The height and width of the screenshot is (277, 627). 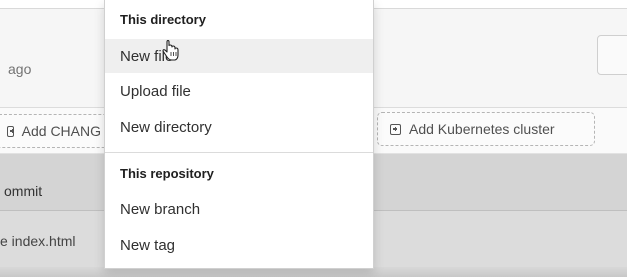 What do you see at coordinates (23, 191) in the screenshot?
I see `commit-label: ommit` at bounding box center [23, 191].